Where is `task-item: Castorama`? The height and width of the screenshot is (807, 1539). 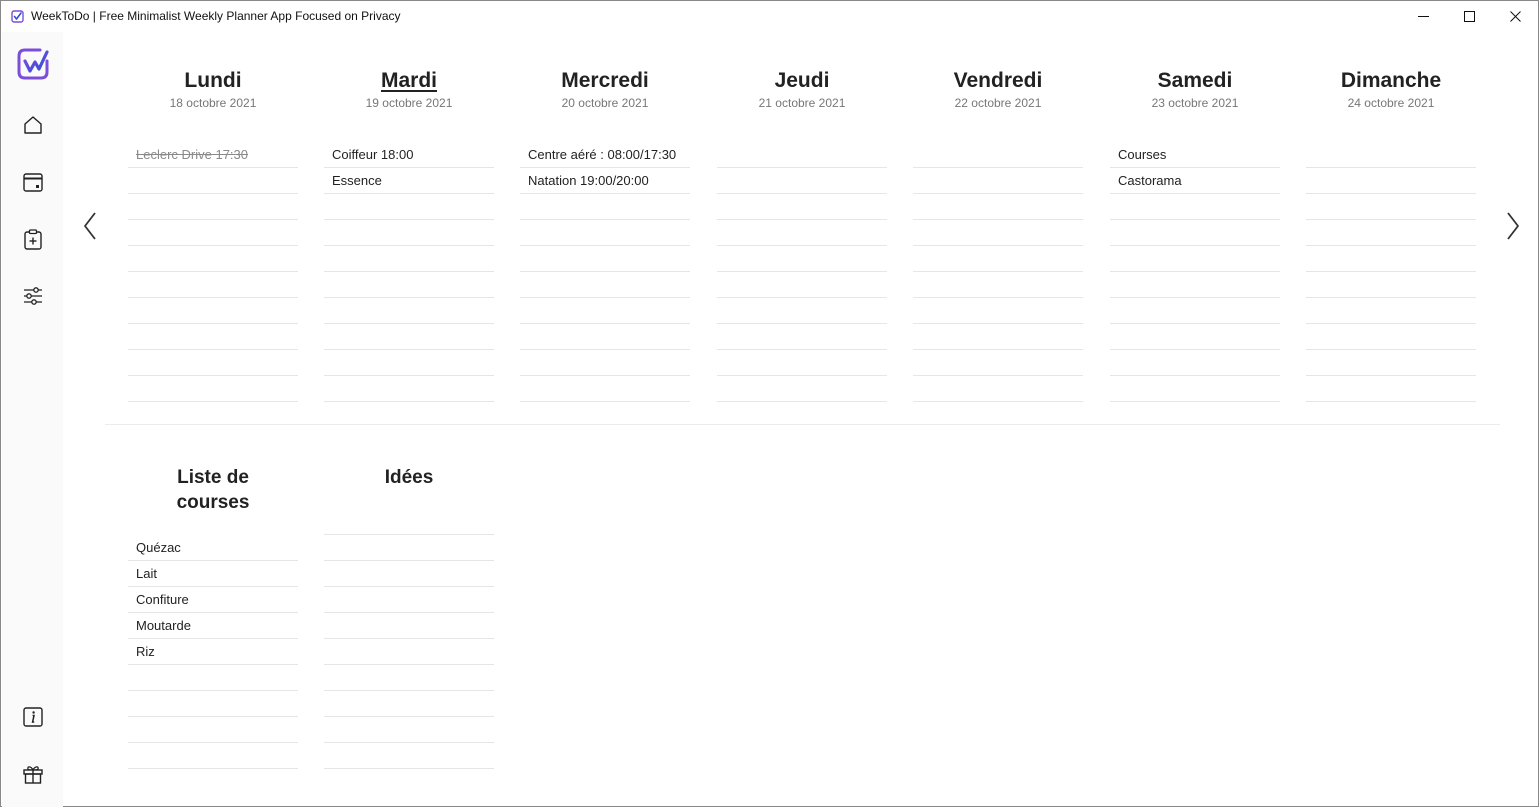 task-item: Castorama is located at coordinates (1195, 181).